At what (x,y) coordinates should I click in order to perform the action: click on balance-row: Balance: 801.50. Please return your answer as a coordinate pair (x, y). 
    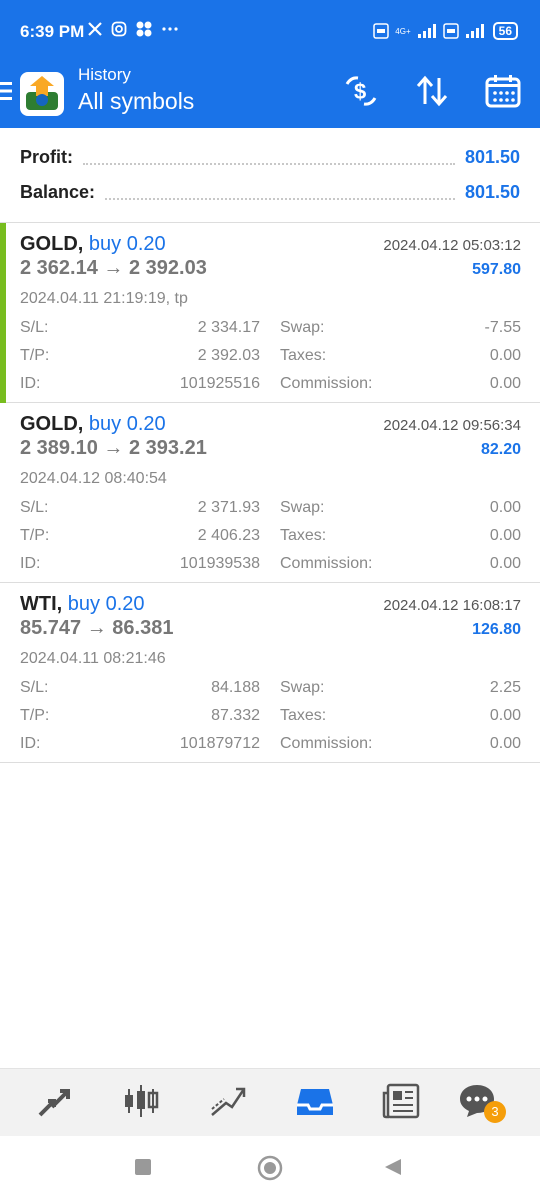
    Looking at the image, I should click on (270, 192).